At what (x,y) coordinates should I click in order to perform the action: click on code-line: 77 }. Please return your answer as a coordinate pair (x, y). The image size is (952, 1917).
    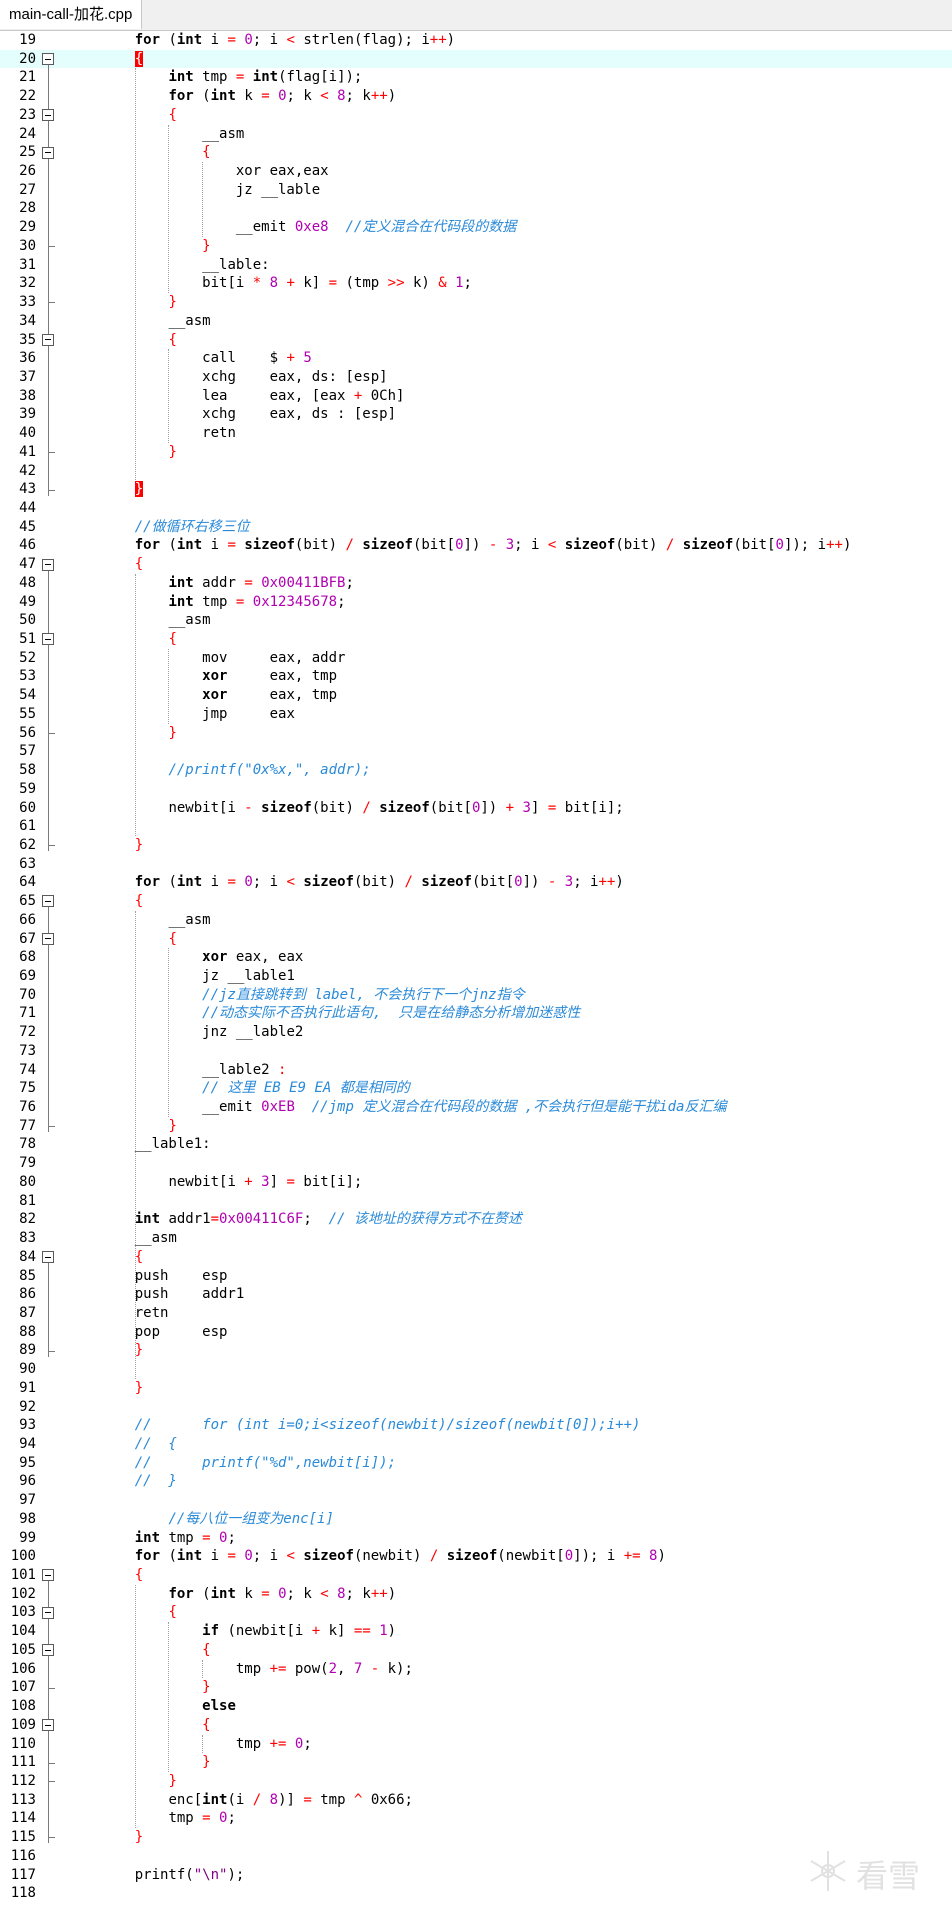
    Looking at the image, I should click on (476, 1126).